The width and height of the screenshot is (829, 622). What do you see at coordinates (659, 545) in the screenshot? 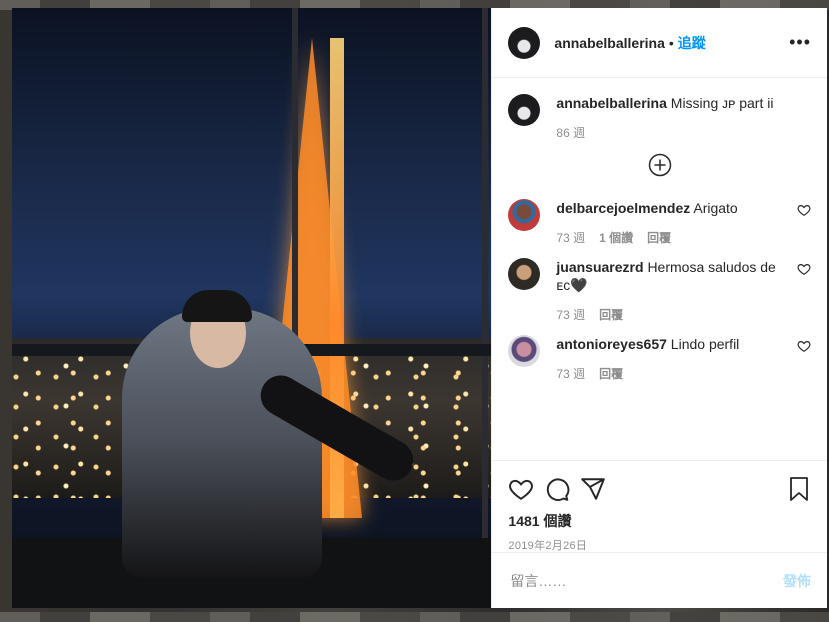
I see `post-date: 2019年2月26日` at bounding box center [659, 545].